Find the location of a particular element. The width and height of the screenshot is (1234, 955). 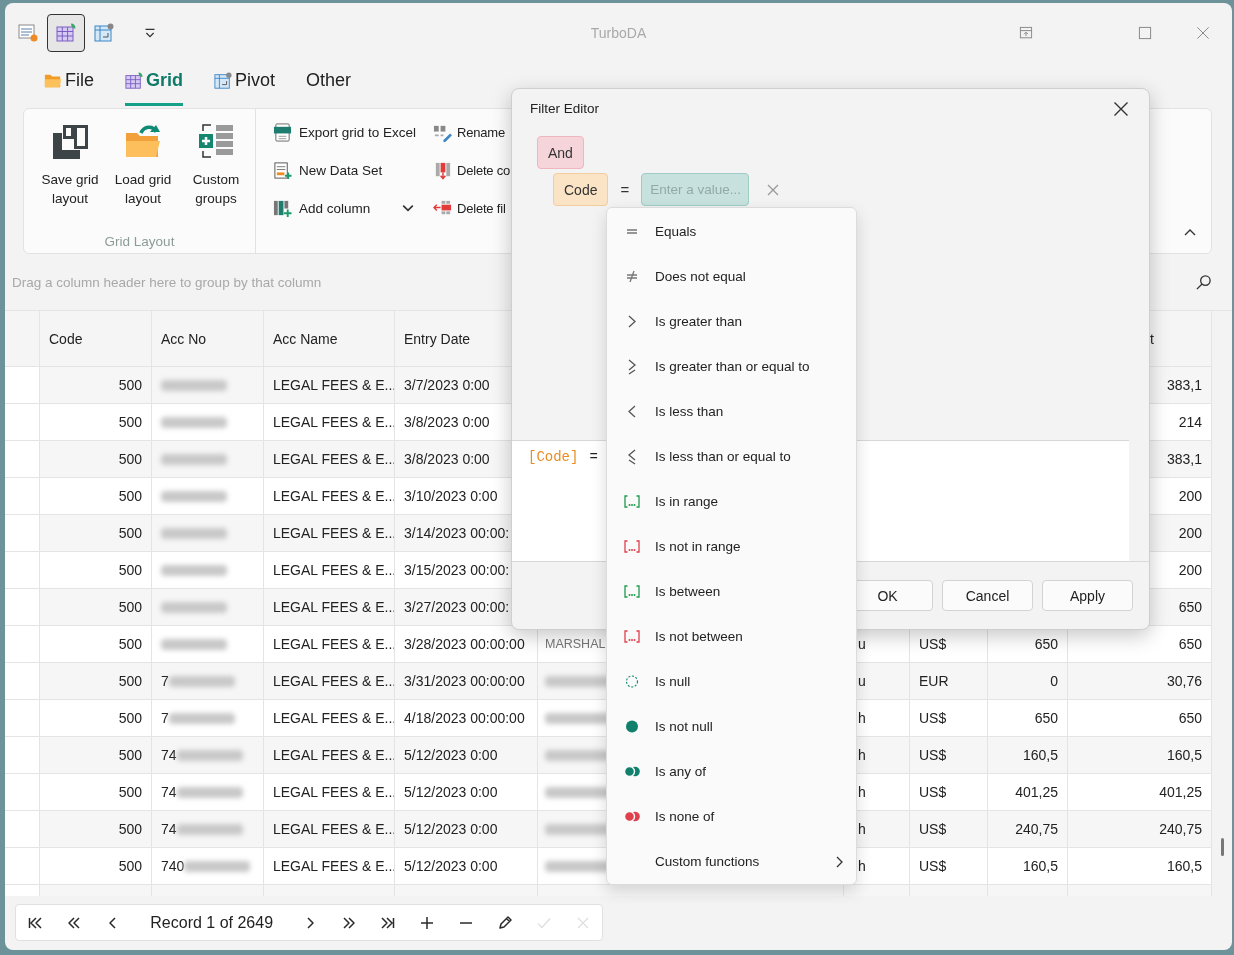

table-cell: 3/15/2023 00:00: is located at coordinates (457, 570).